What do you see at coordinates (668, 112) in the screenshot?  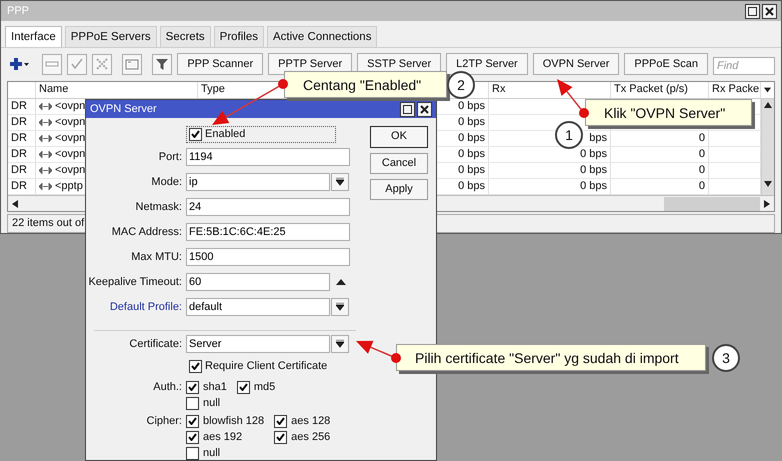 I see `annotation-tooltip: Klik "OVPN Server"` at bounding box center [668, 112].